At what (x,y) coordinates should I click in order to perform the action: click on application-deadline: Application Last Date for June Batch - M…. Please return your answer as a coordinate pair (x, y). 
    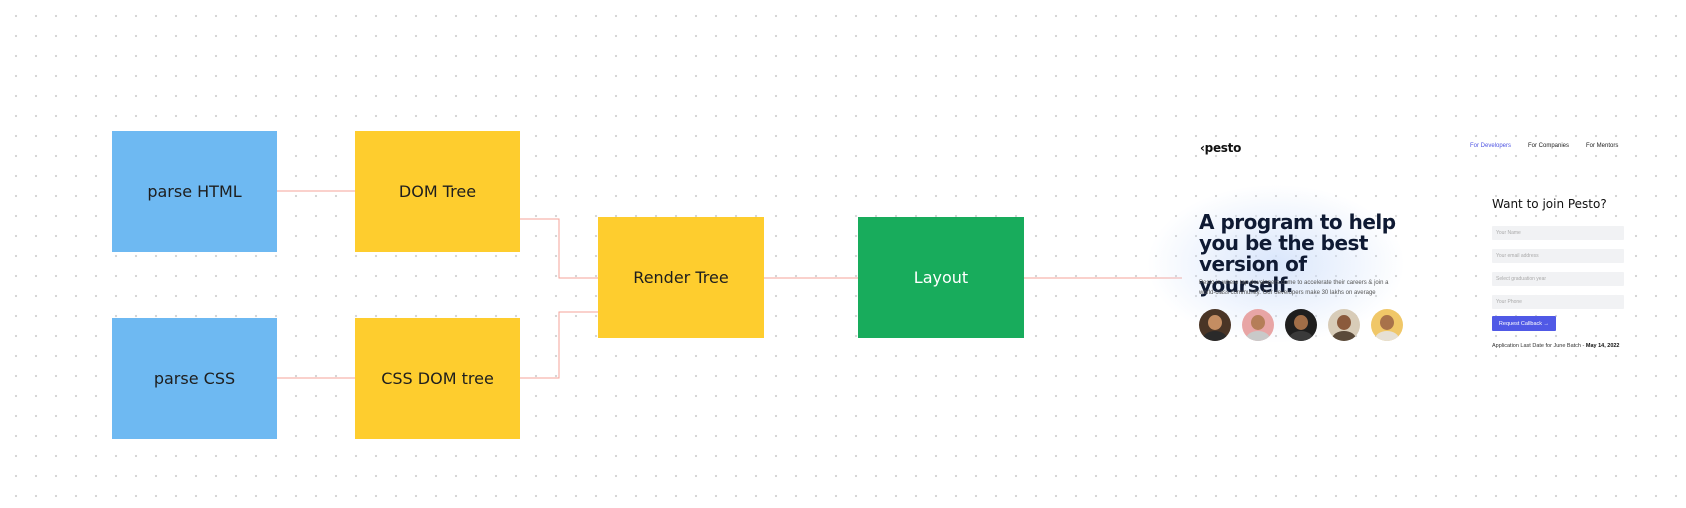
    Looking at the image, I should click on (1557, 346).